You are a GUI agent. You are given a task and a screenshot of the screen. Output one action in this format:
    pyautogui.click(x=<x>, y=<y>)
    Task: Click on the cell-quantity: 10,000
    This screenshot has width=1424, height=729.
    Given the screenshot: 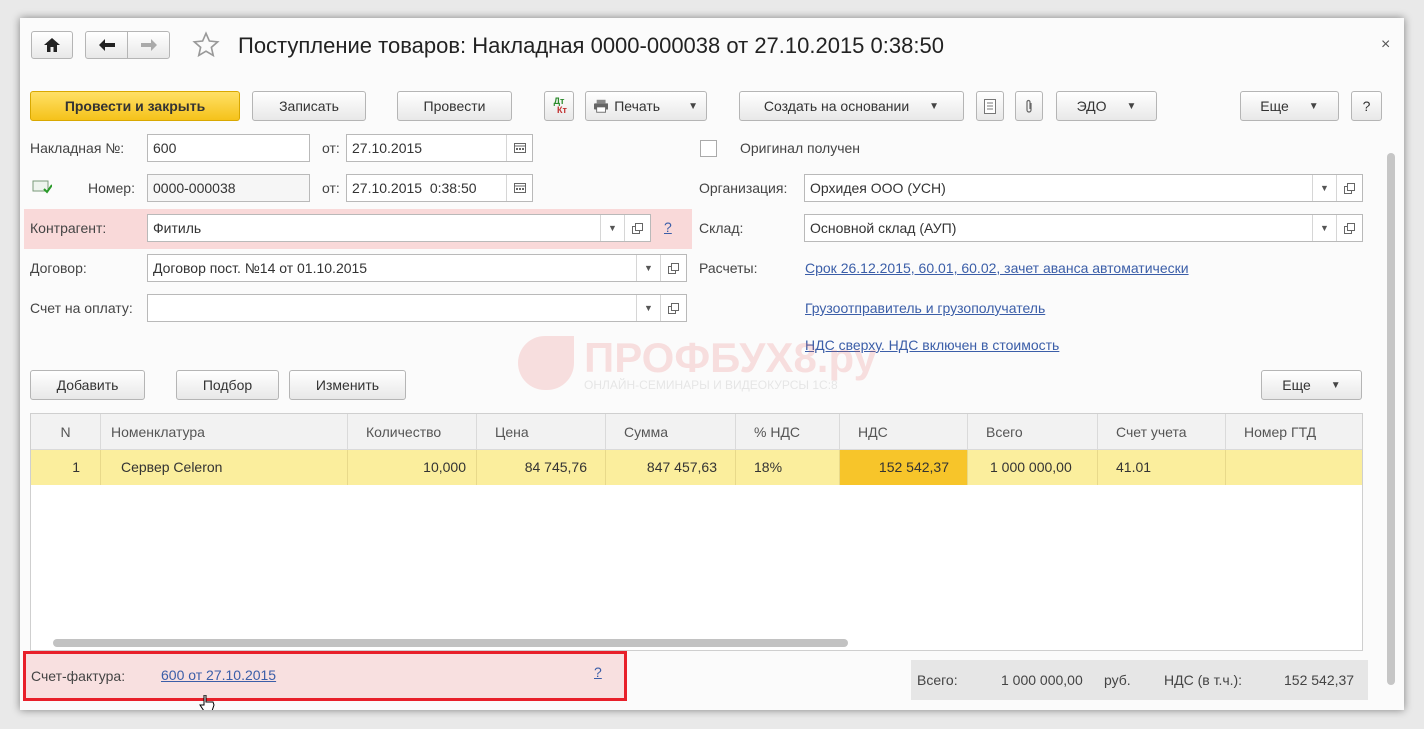 What is the action you would take?
    pyautogui.click(x=412, y=467)
    